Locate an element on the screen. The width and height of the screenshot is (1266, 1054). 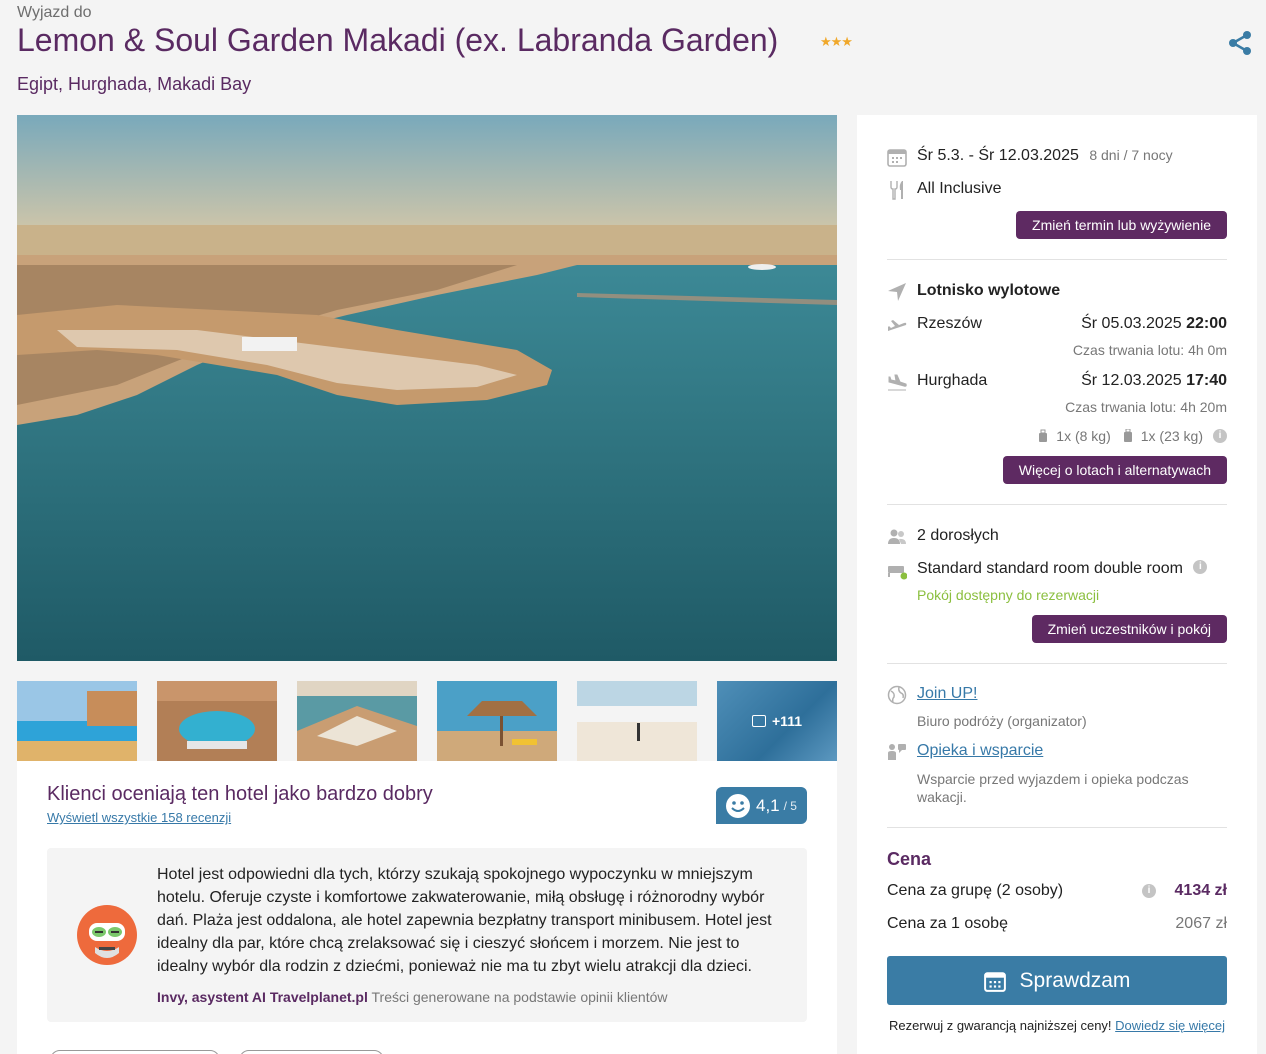
return-time: 17:40 is located at coordinates (1206, 380).